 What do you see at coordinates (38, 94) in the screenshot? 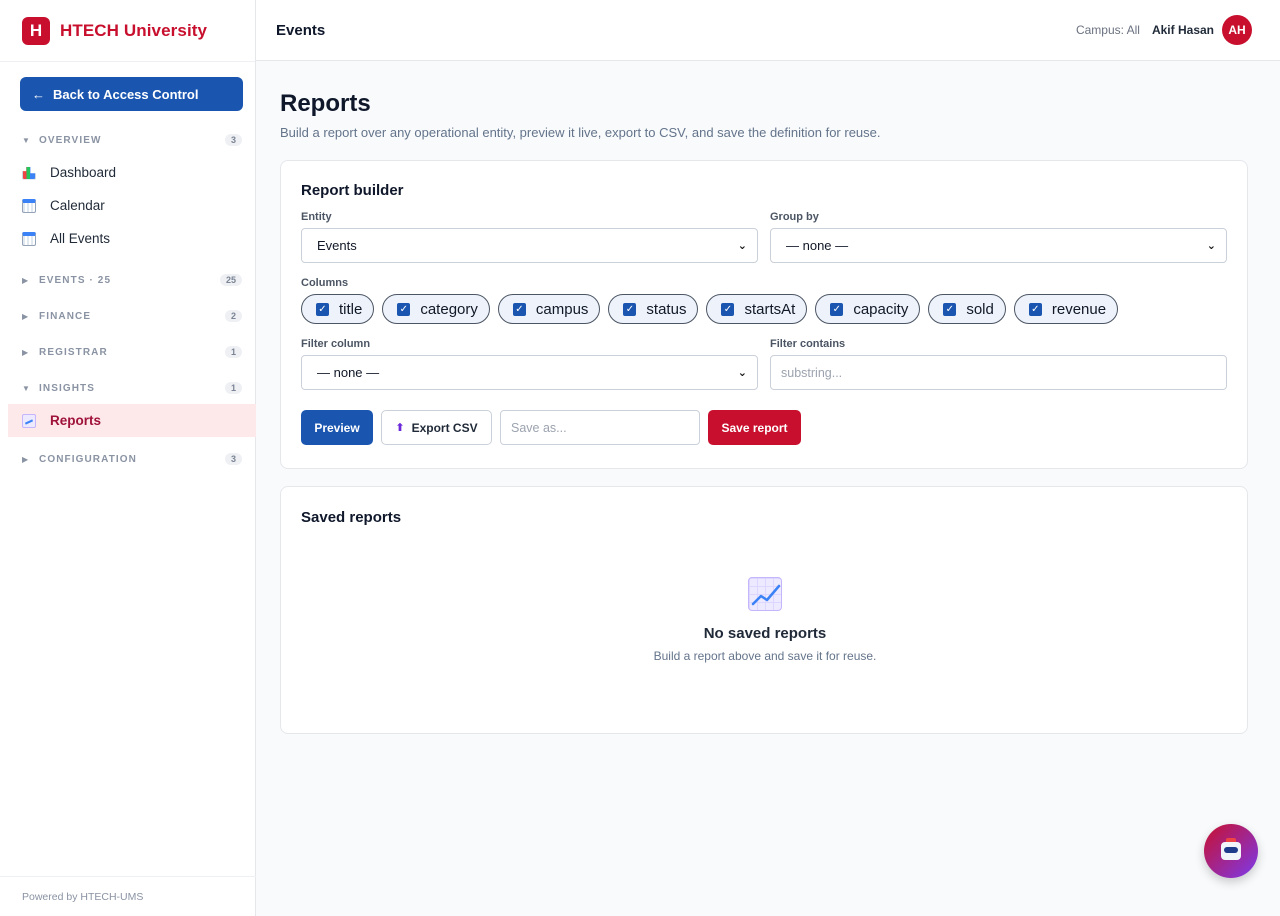
I see `arrow-left-icon: ←` at bounding box center [38, 94].